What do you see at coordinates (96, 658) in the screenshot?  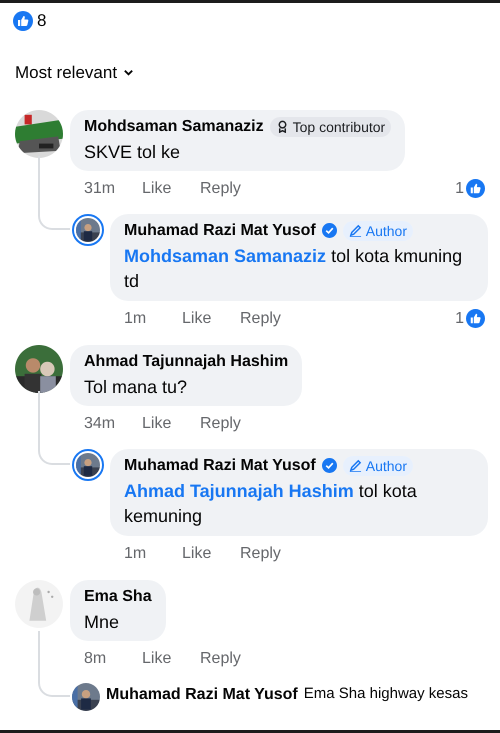 I see `timestamp: 8m` at bounding box center [96, 658].